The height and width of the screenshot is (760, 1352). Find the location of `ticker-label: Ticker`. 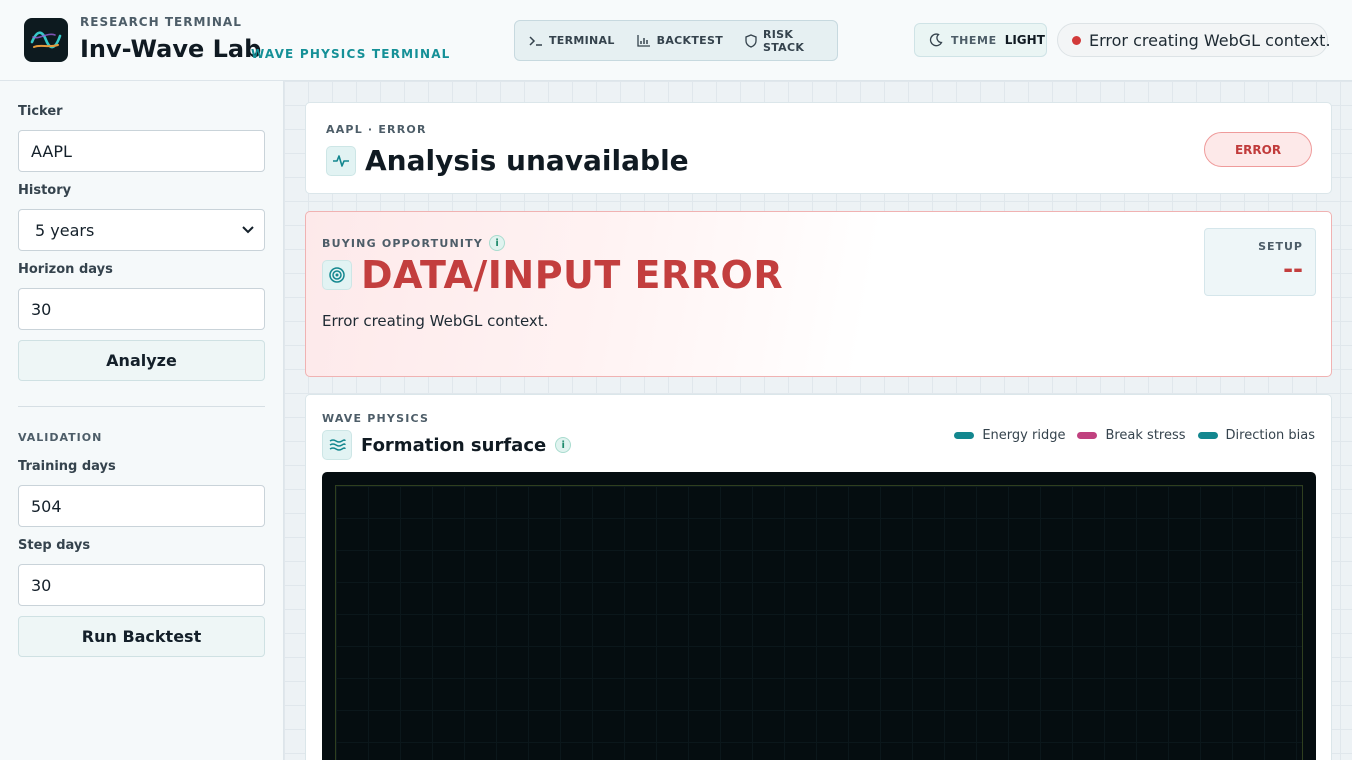

ticker-label: Ticker is located at coordinates (40, 111).